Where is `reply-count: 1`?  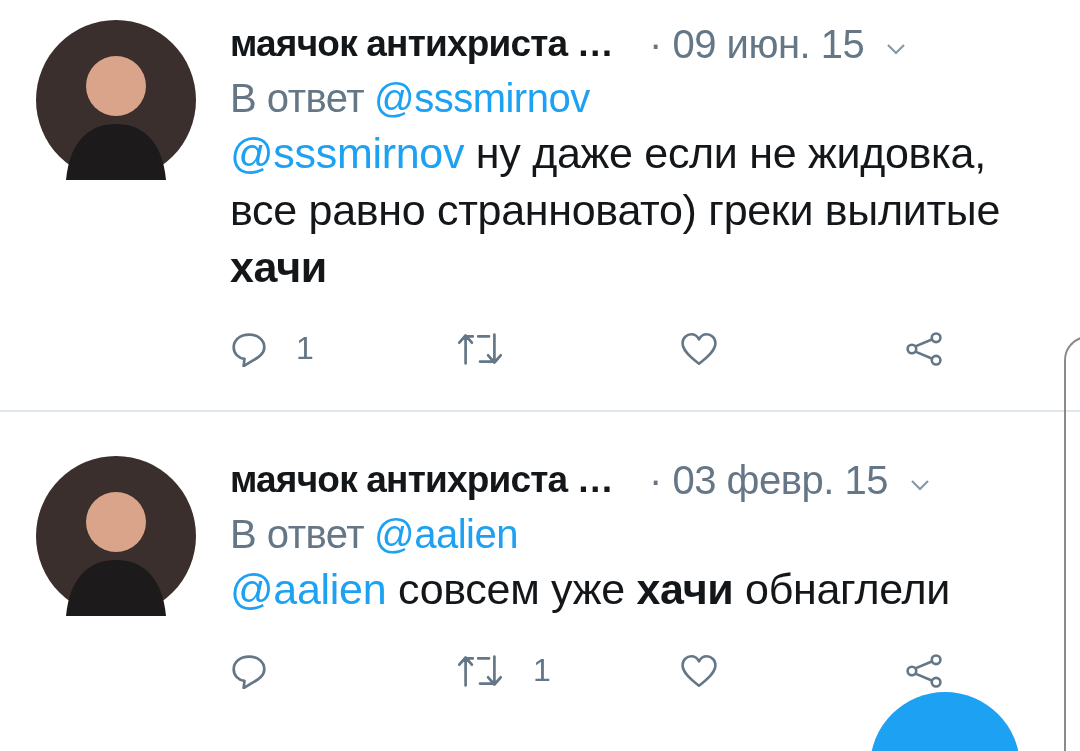 reply-count: 1 is located at coordinates (305, 348).